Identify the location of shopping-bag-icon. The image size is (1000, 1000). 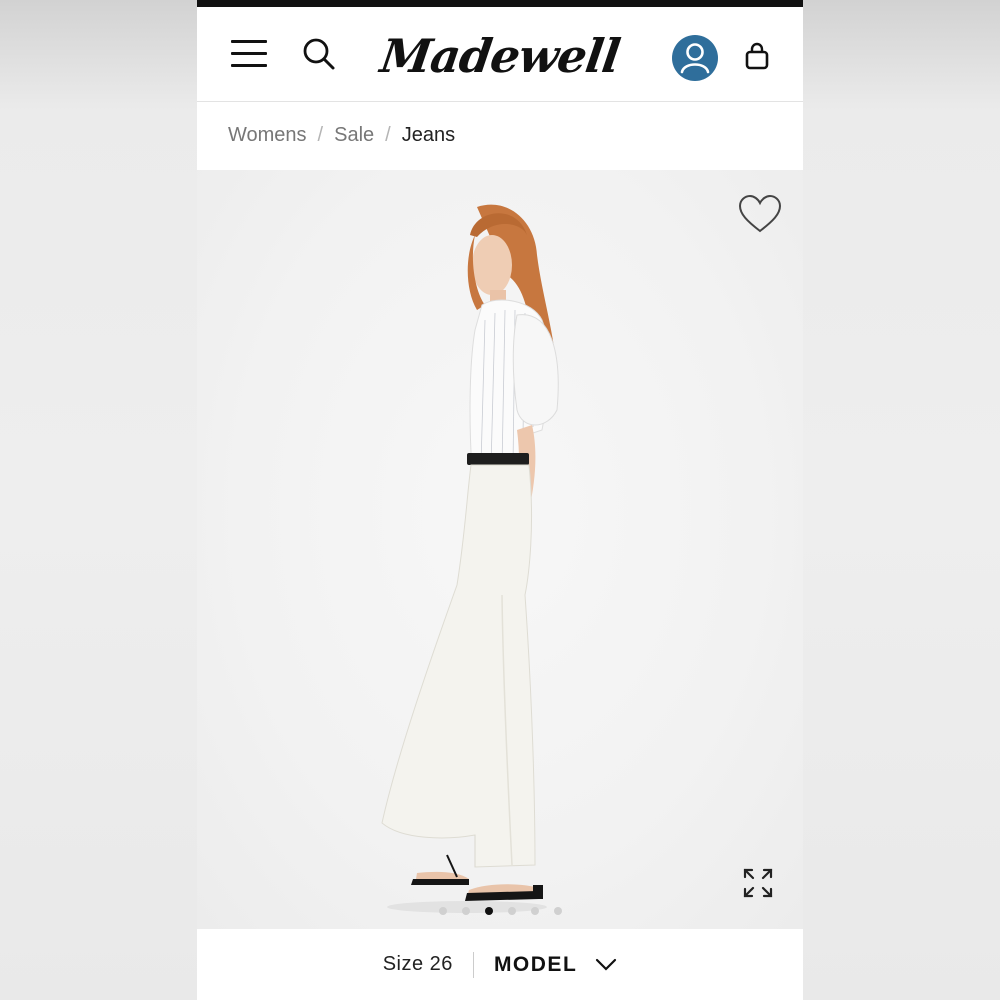
(757, 57).